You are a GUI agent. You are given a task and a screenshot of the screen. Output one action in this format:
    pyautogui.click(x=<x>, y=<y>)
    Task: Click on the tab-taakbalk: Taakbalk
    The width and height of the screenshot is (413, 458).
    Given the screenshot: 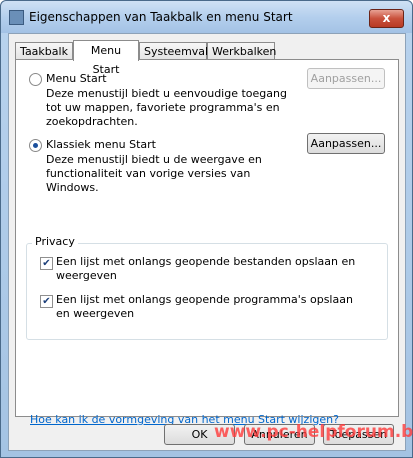 What is the action you would take?
    pyautogui.click(x=44, y=50)
    